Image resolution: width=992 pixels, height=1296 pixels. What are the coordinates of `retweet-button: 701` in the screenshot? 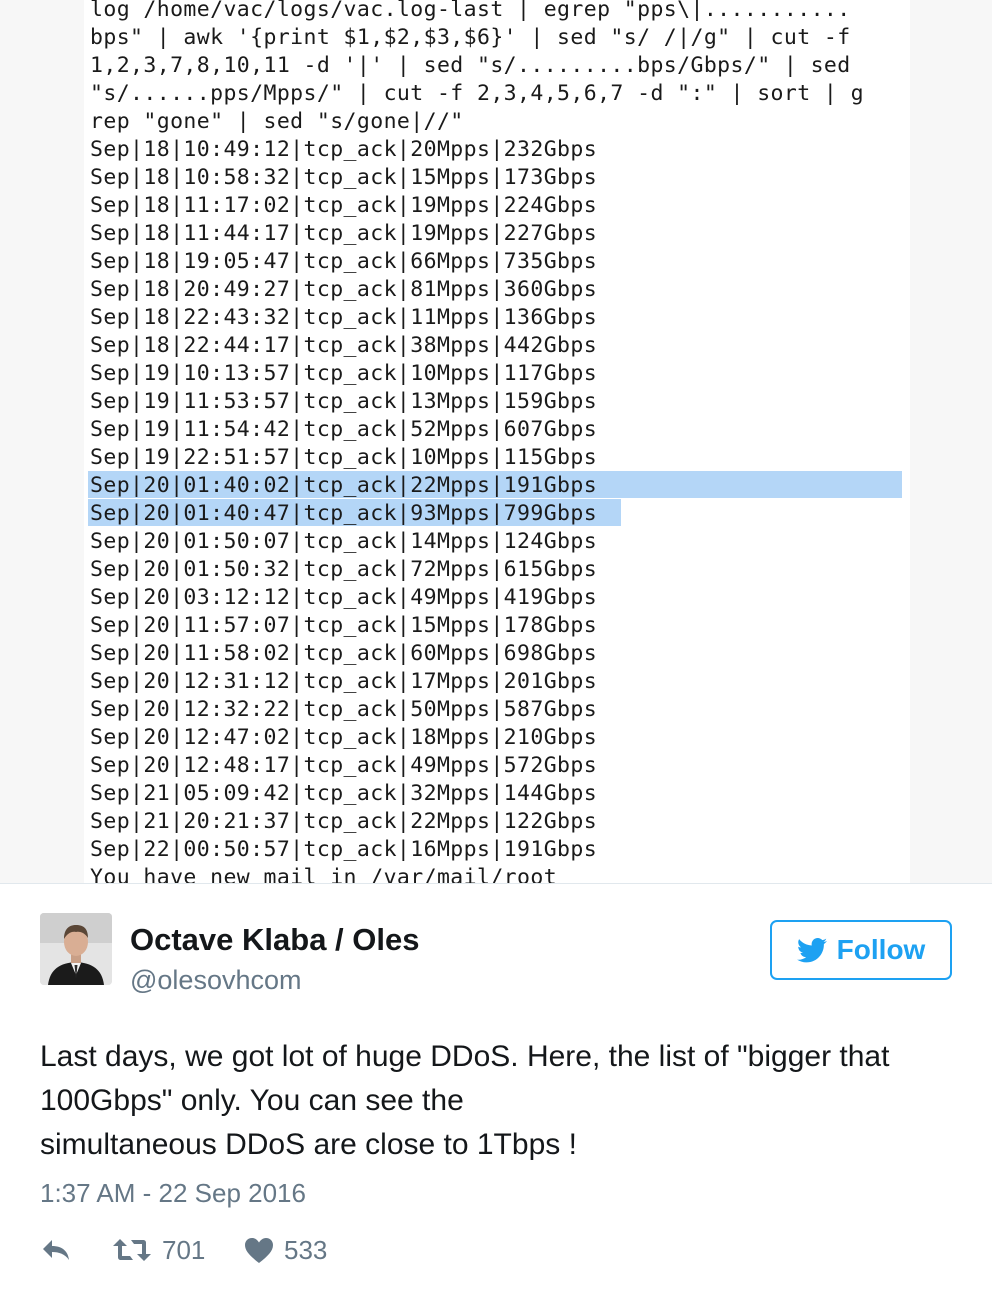 It's located at (158, 1250).